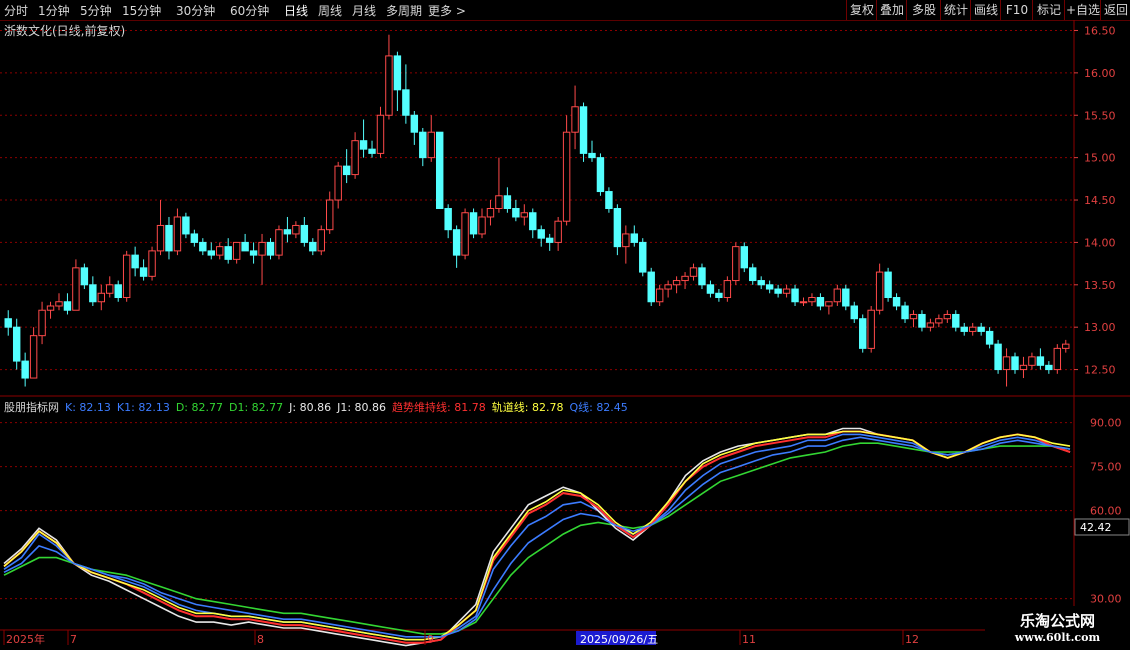  I want to click on price-tick-label: 13.50, so click(1100, 285).